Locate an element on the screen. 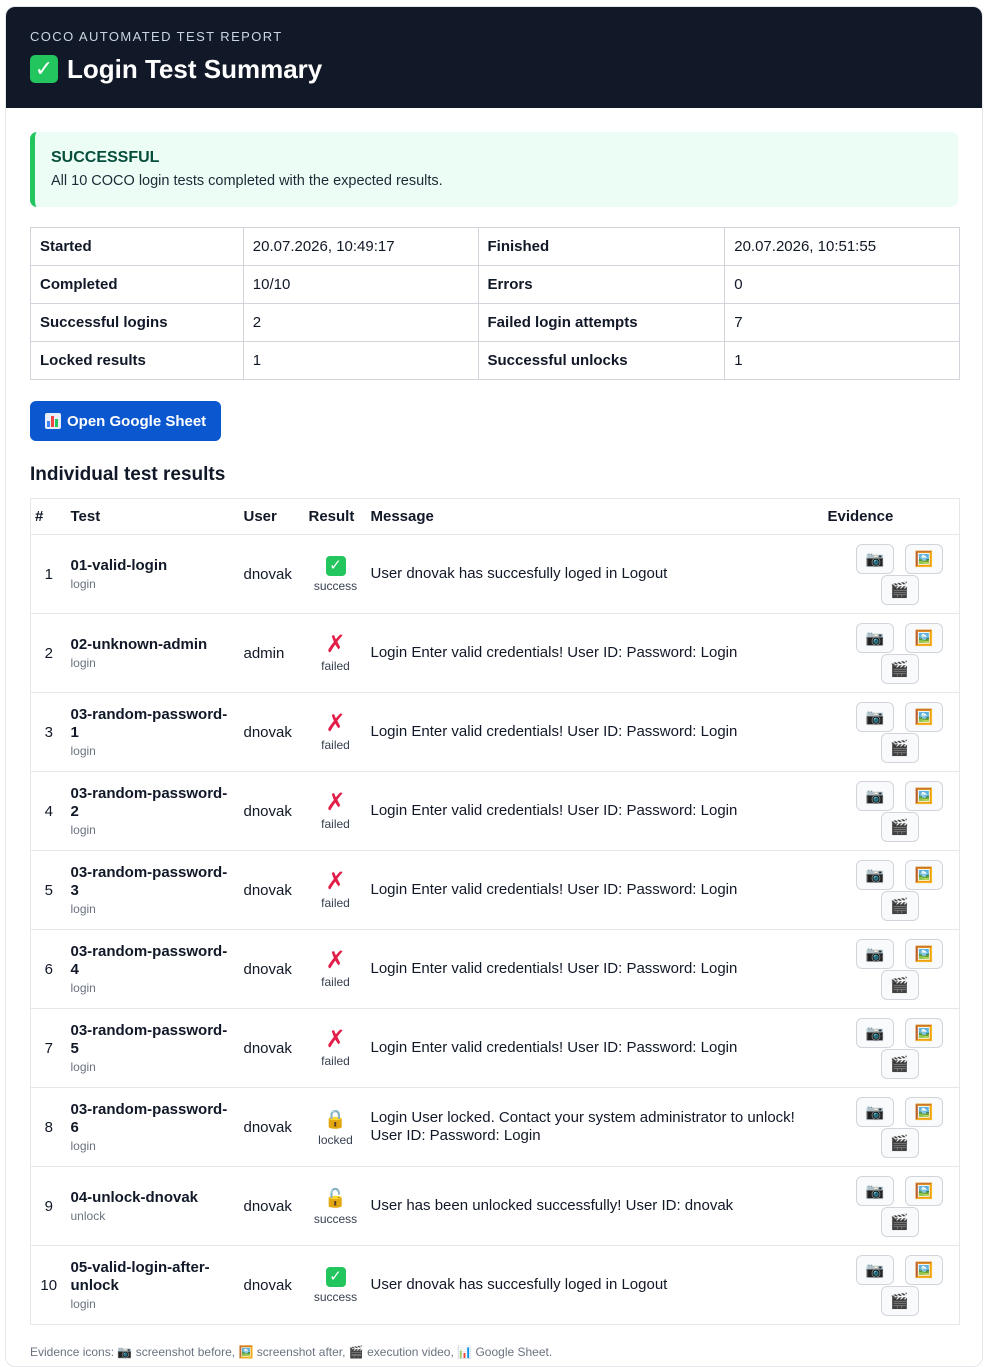 The width and height of the screenshot is (986, 1367). row-number: 1 is located at coordinates (48, 574).